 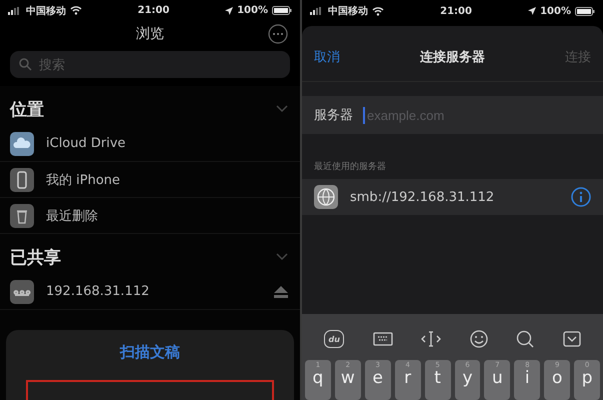 I want to click on cloud-icon, so click(x=22, y=144).